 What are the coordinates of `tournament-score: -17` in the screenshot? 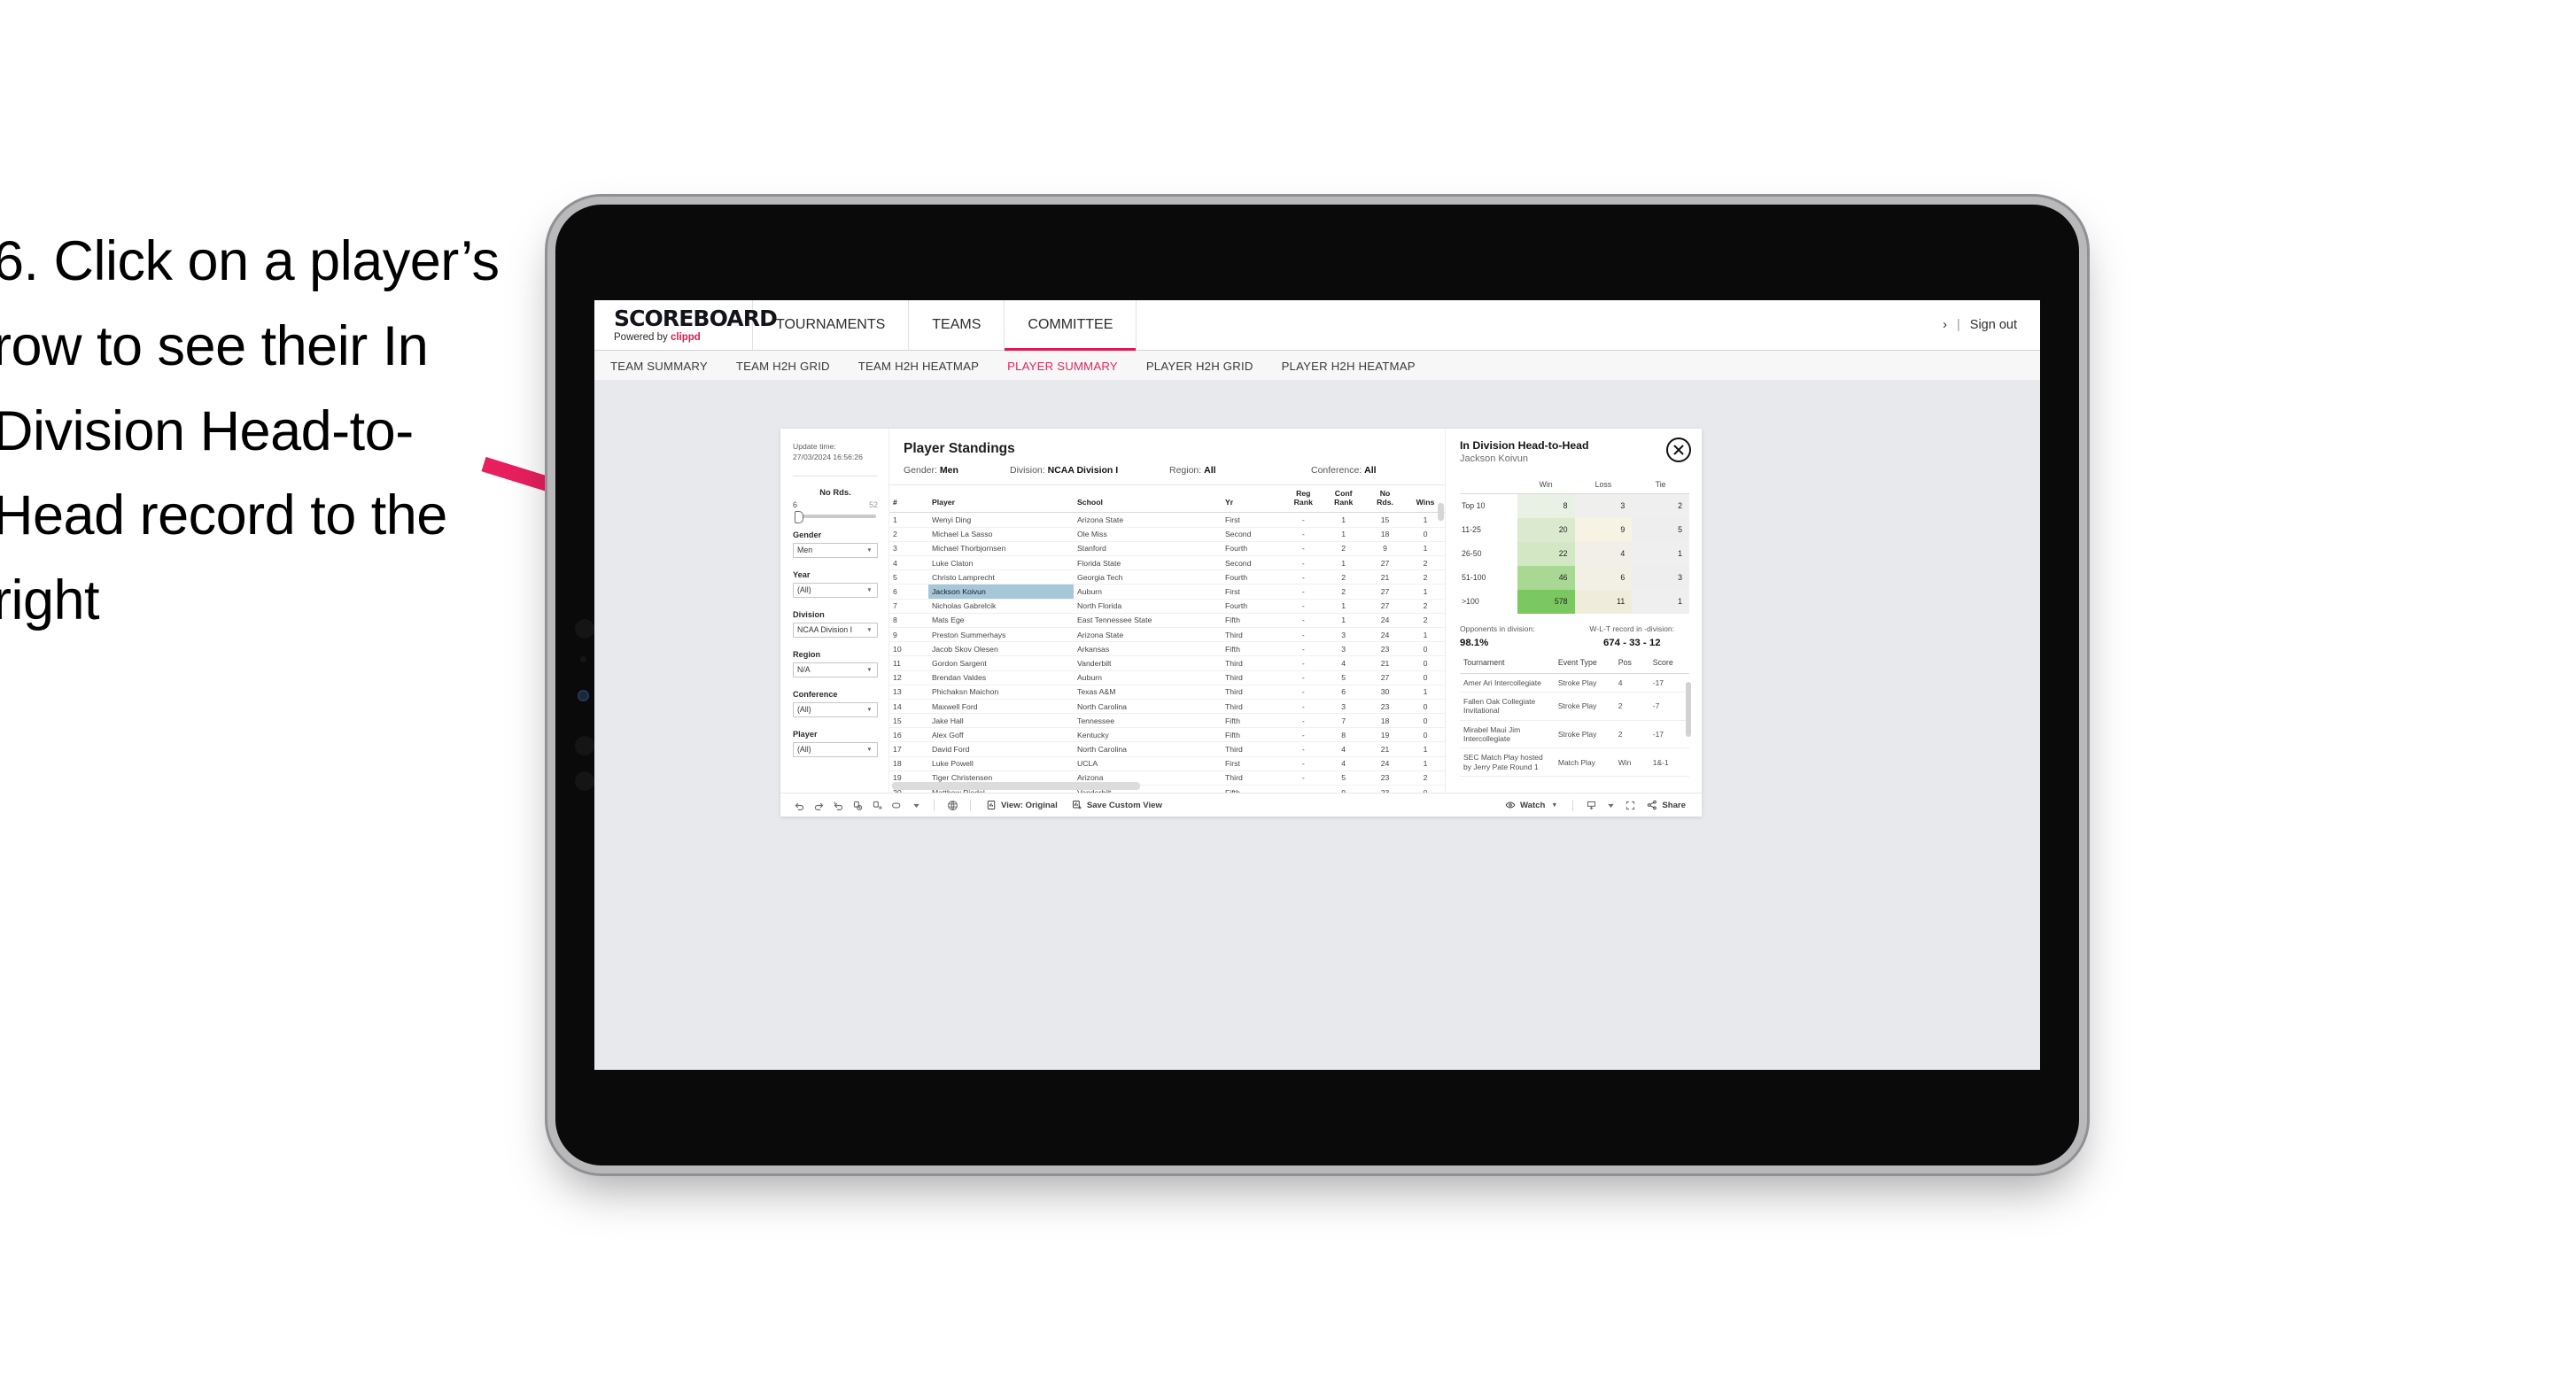 It's located at (1669, 735).